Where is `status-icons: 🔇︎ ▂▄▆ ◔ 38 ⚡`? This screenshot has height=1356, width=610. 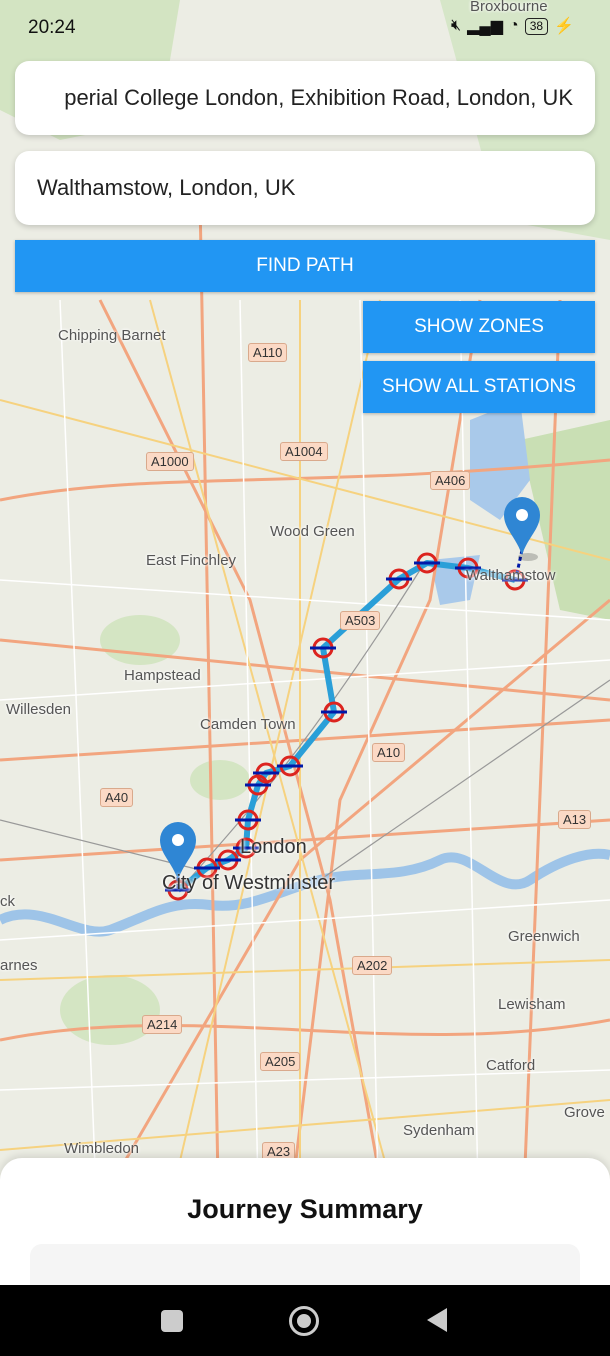
status-icons: 🔇︎ ▂▄▆ ◔ 38 ⚡ is located at coordinates (512, 26).